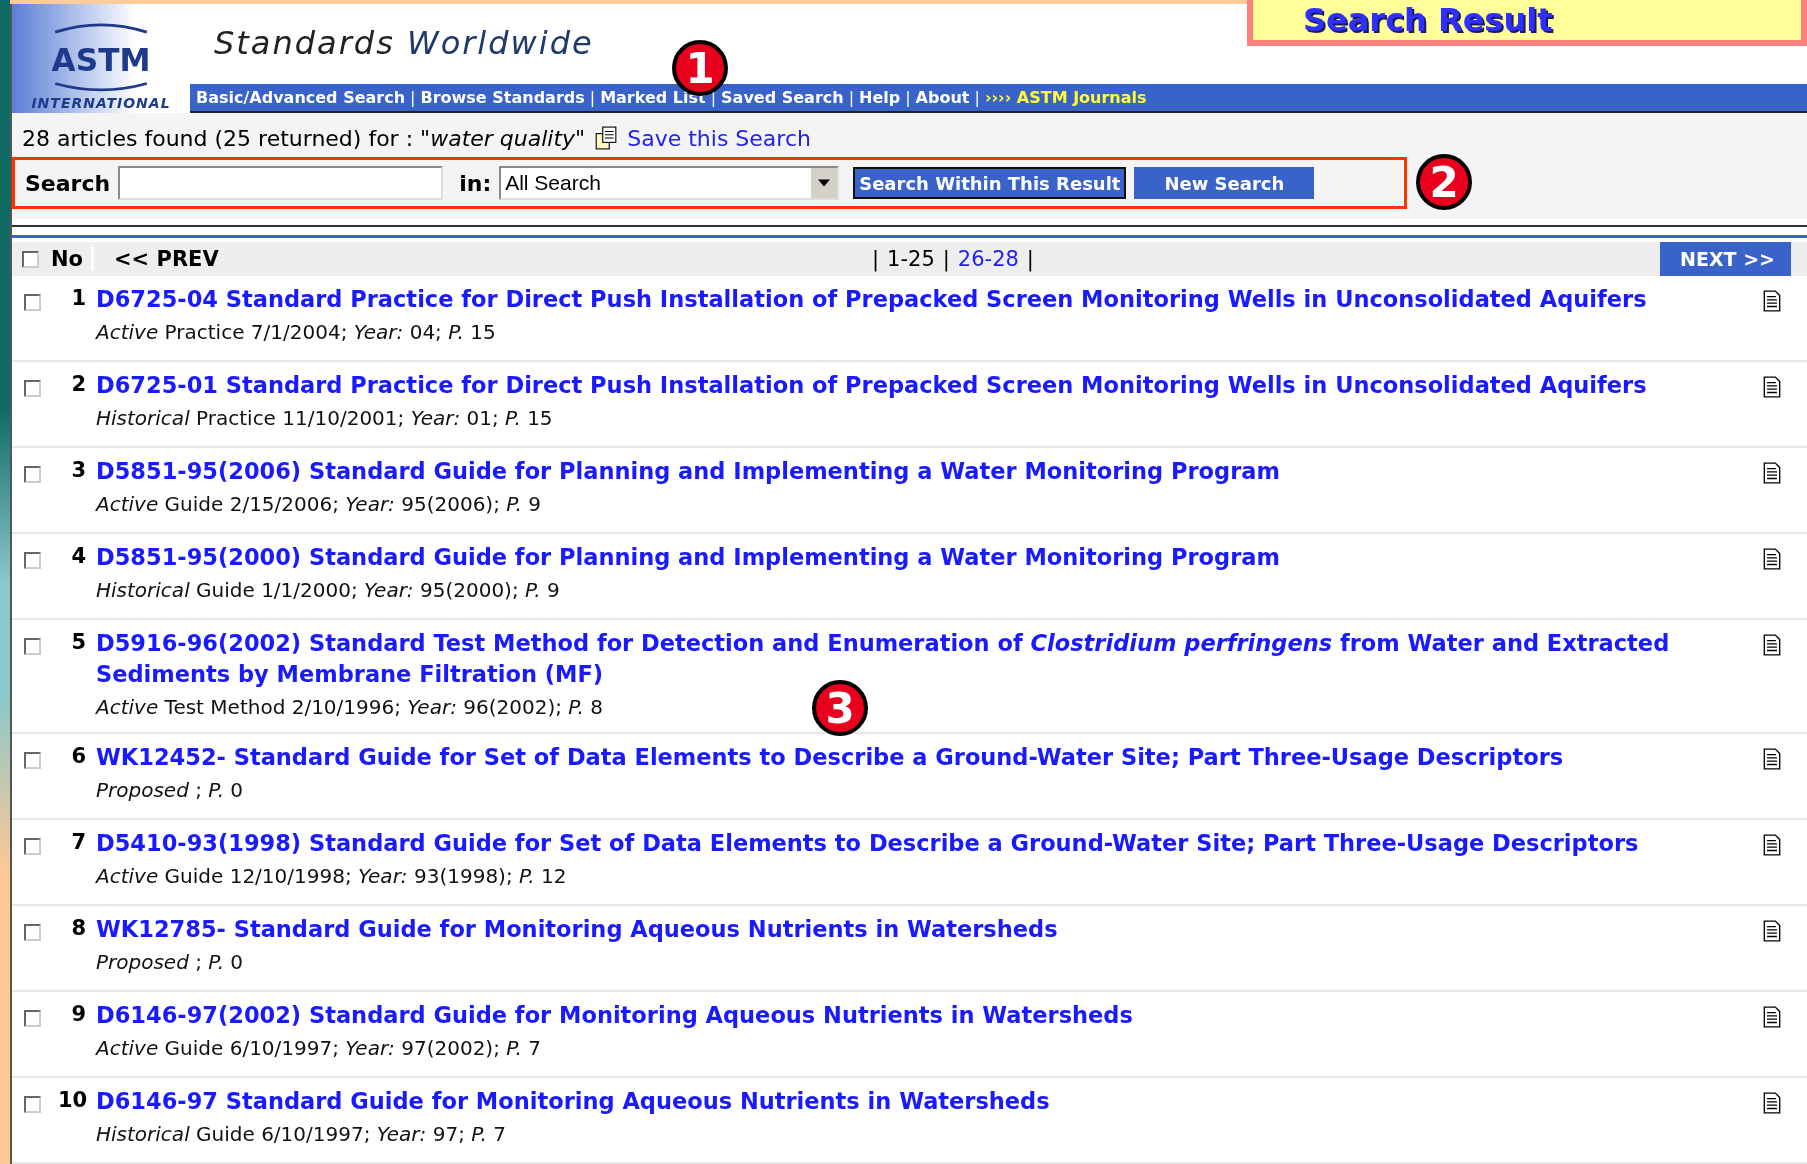 The image size is (1807, 1164). I want to click on tagline: Standards Worldwide, so click(403, 42).